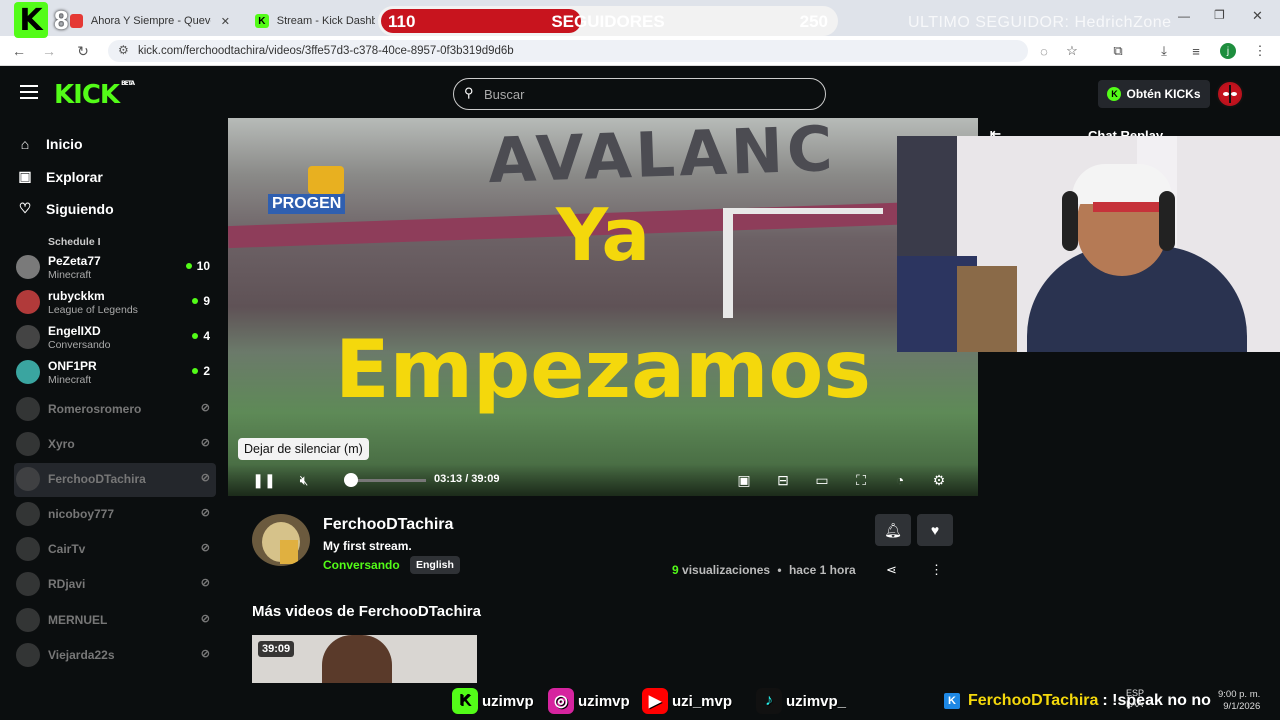 This screenshot has height=720, width=1280. I want to click on clip-icon: ⊟, so click(783, 480).